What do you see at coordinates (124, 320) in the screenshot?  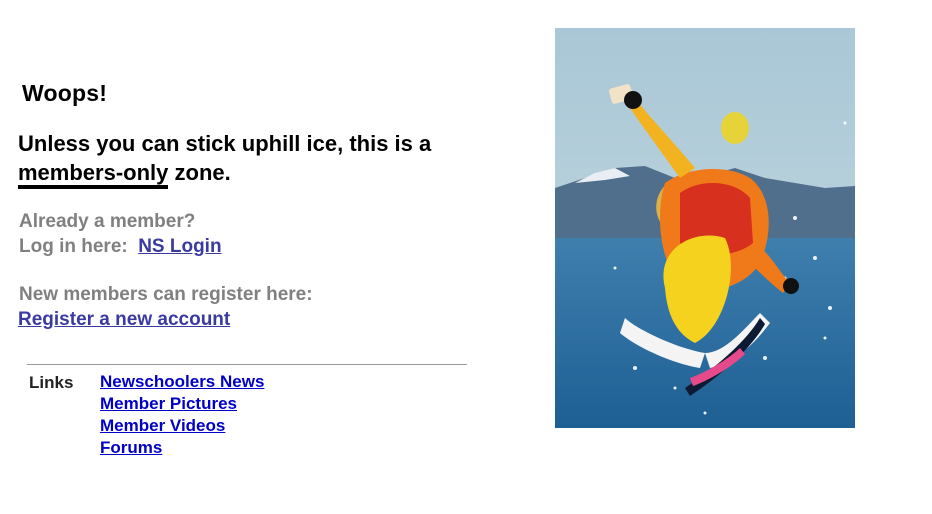 I see `register-account-link: Register a new account` at bounding box center [124, 320].